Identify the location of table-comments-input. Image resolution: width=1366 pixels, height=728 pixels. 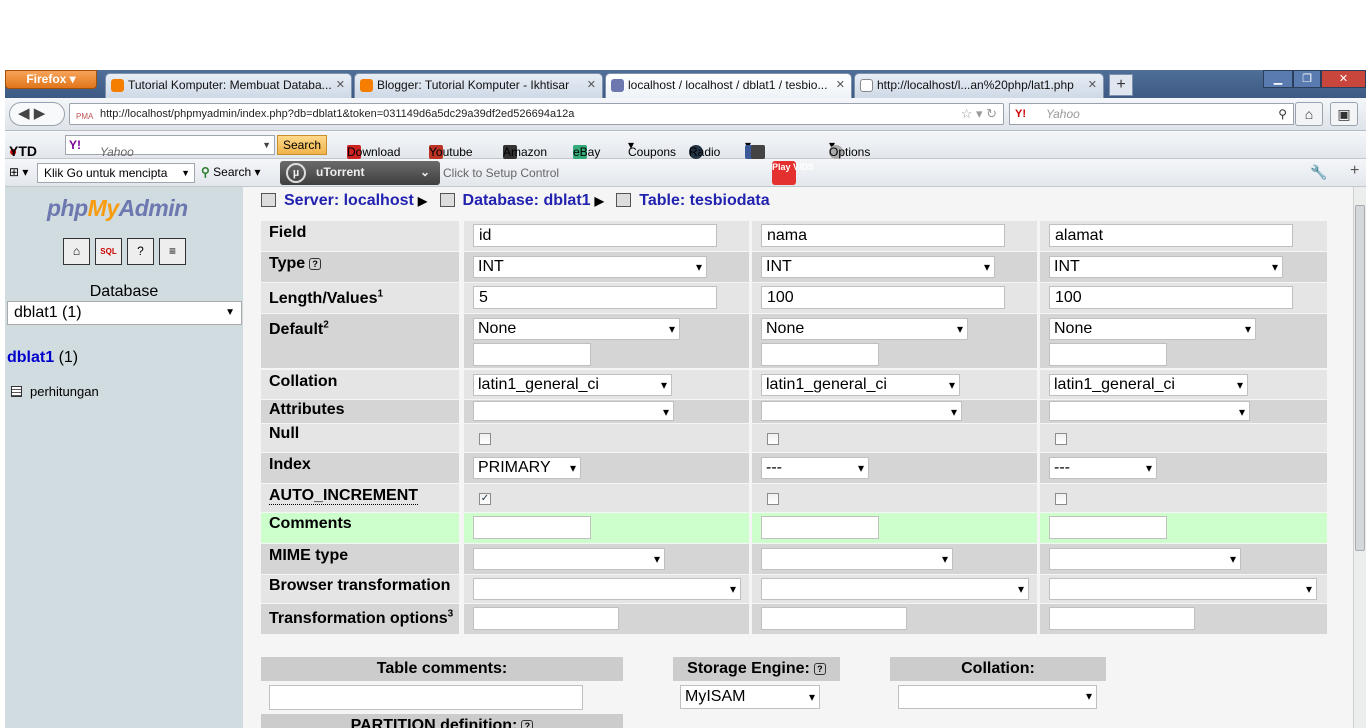
(426, 697).